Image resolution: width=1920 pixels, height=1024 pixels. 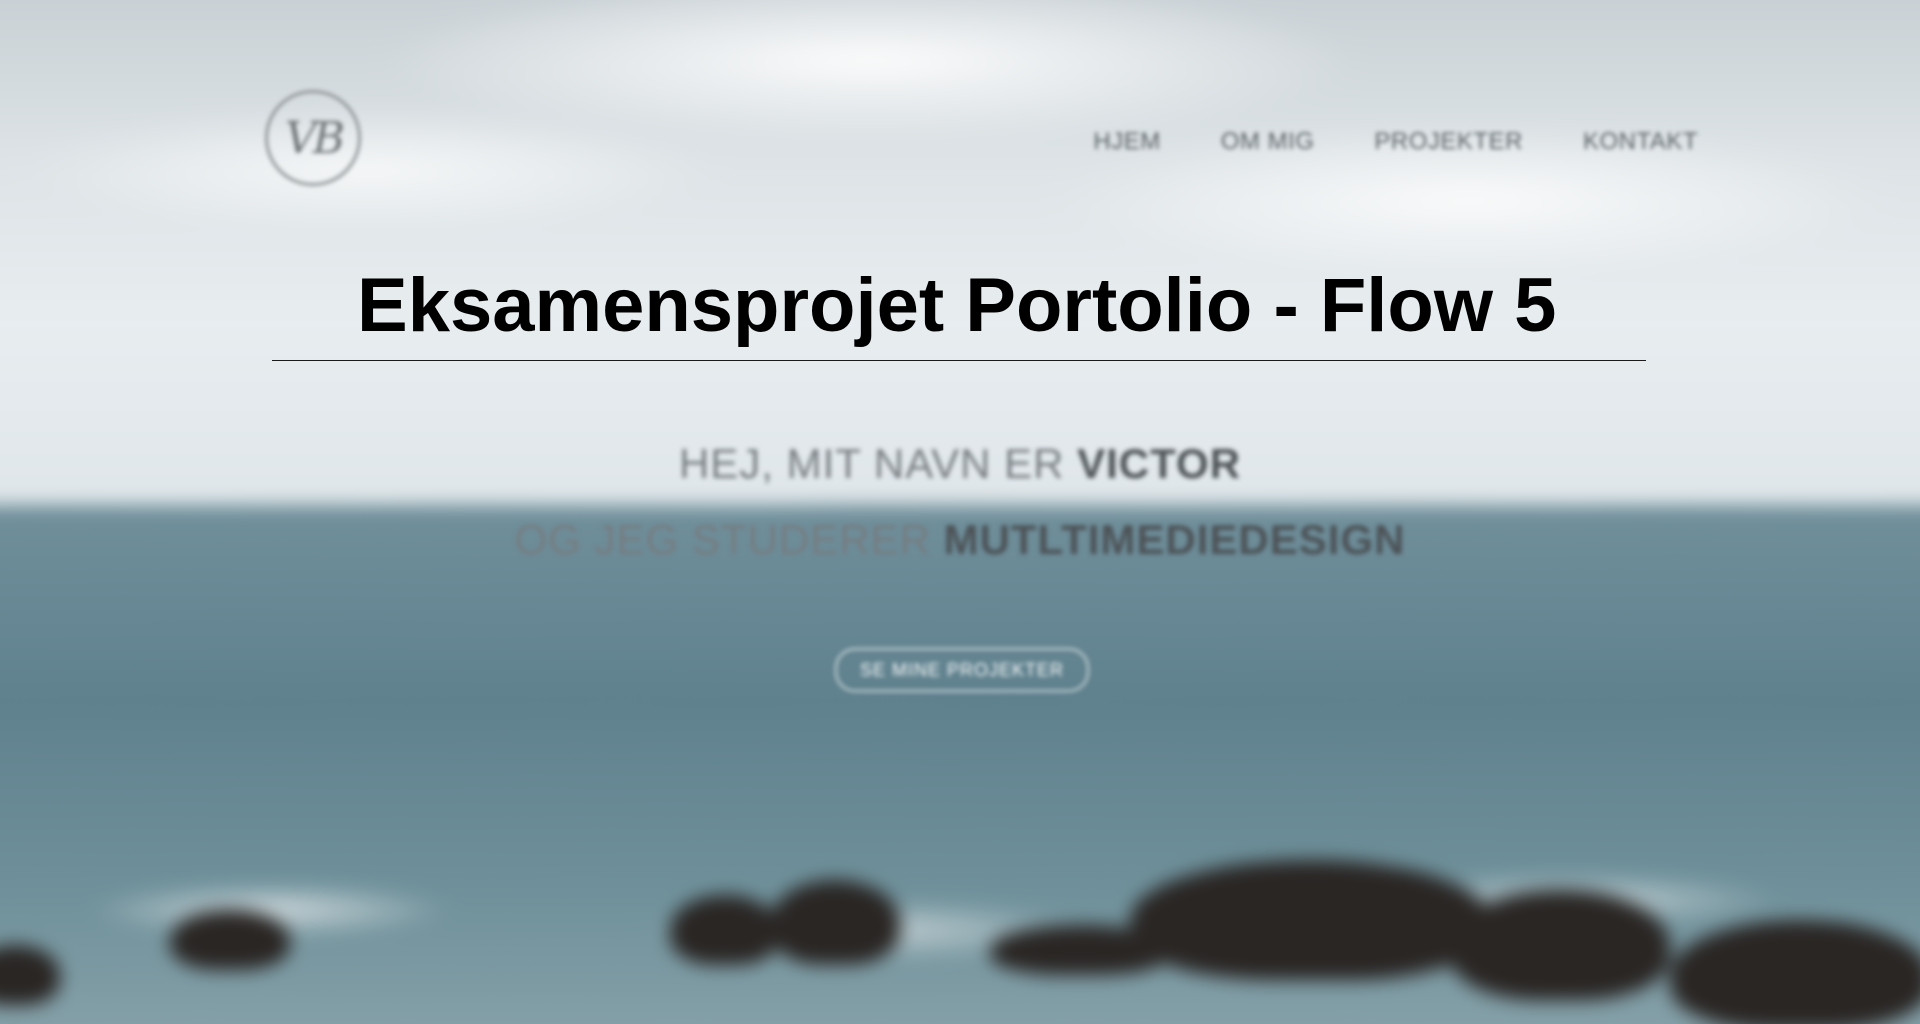 I want to click on hero-study-prefix: OG JEG STUDERER, so click(x=722, y=539).